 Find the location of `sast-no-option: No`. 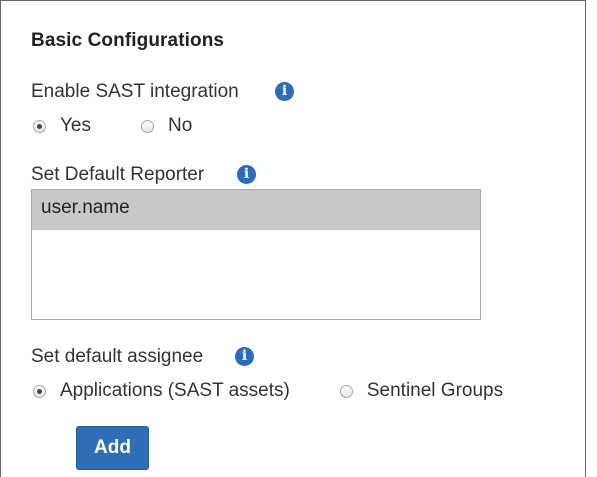

sast-no-option: No is located at coordinates (166, 126).